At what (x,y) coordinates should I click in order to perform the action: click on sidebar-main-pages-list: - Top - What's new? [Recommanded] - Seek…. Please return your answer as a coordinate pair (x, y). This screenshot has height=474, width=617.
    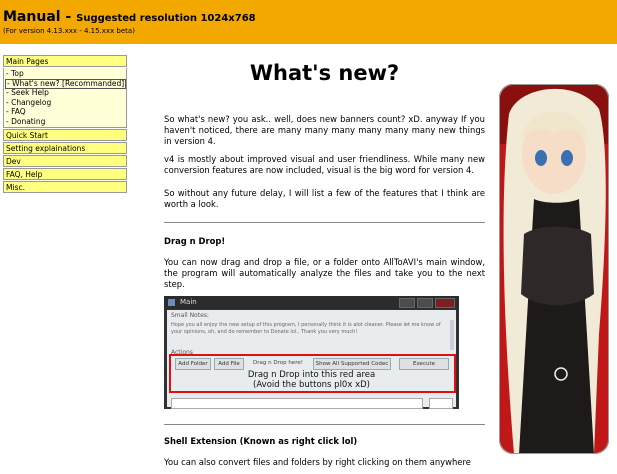
    Looking at the image, I should click on (65, 98).